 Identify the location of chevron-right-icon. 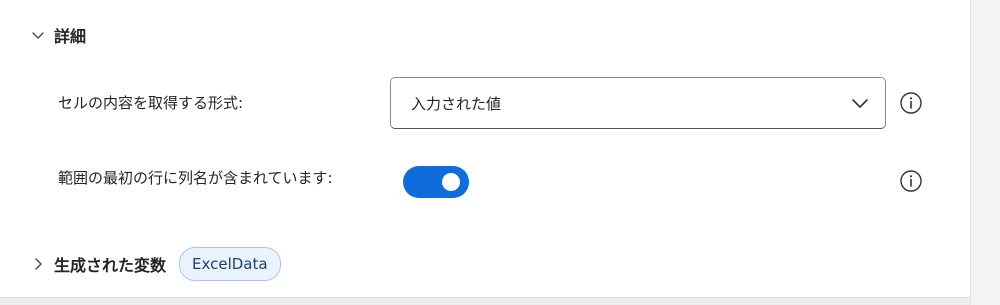
(38, 264).